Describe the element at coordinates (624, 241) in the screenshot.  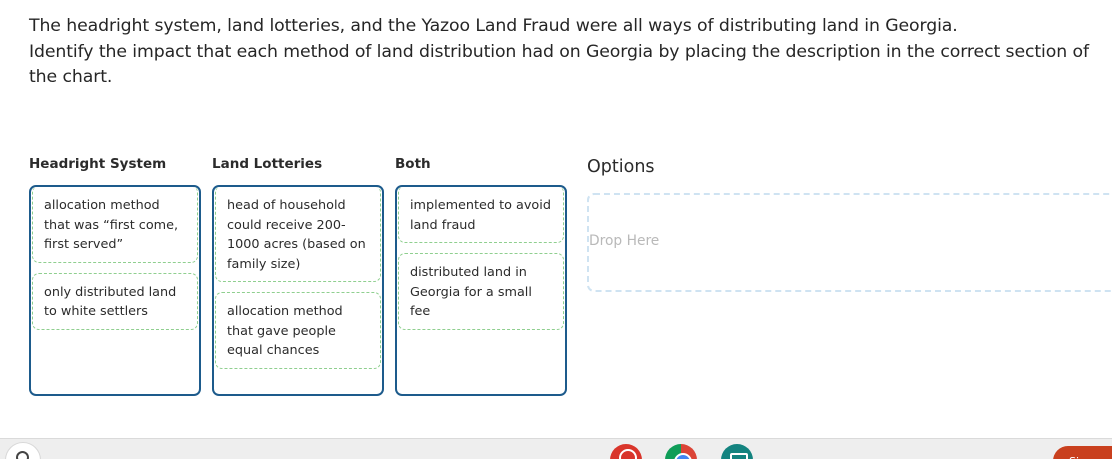
I see `drop-placeholder: Drop Here` at that location.